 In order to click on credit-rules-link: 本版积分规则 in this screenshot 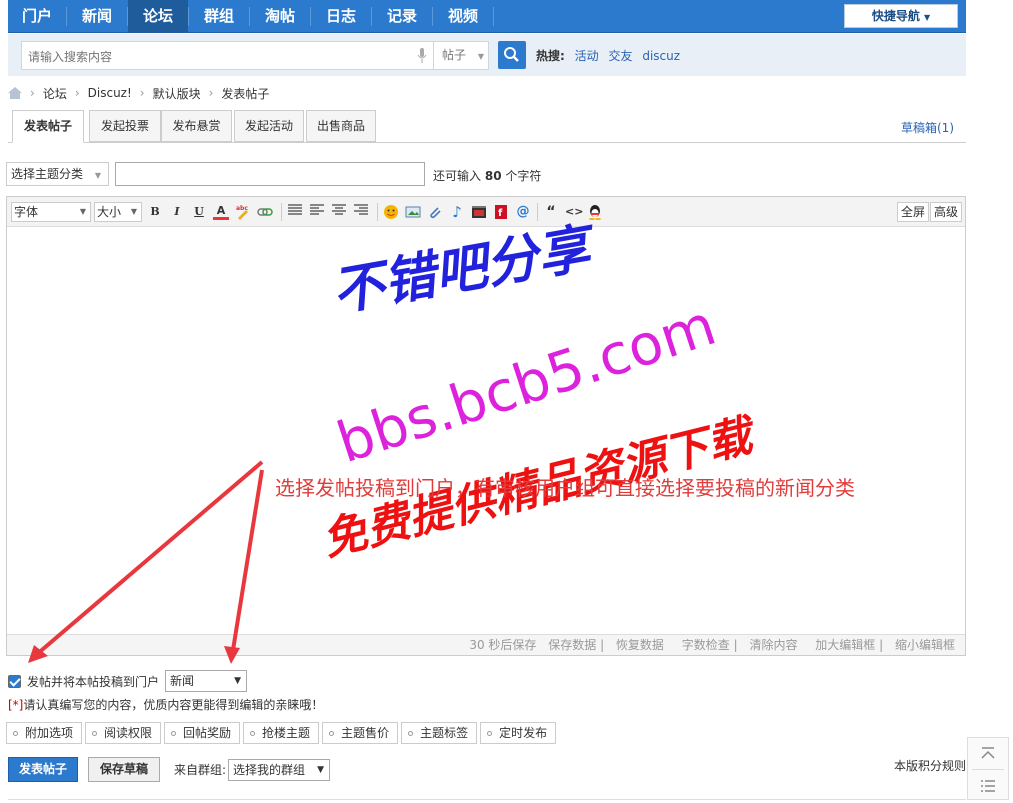, I will do `click(930, 765)`.